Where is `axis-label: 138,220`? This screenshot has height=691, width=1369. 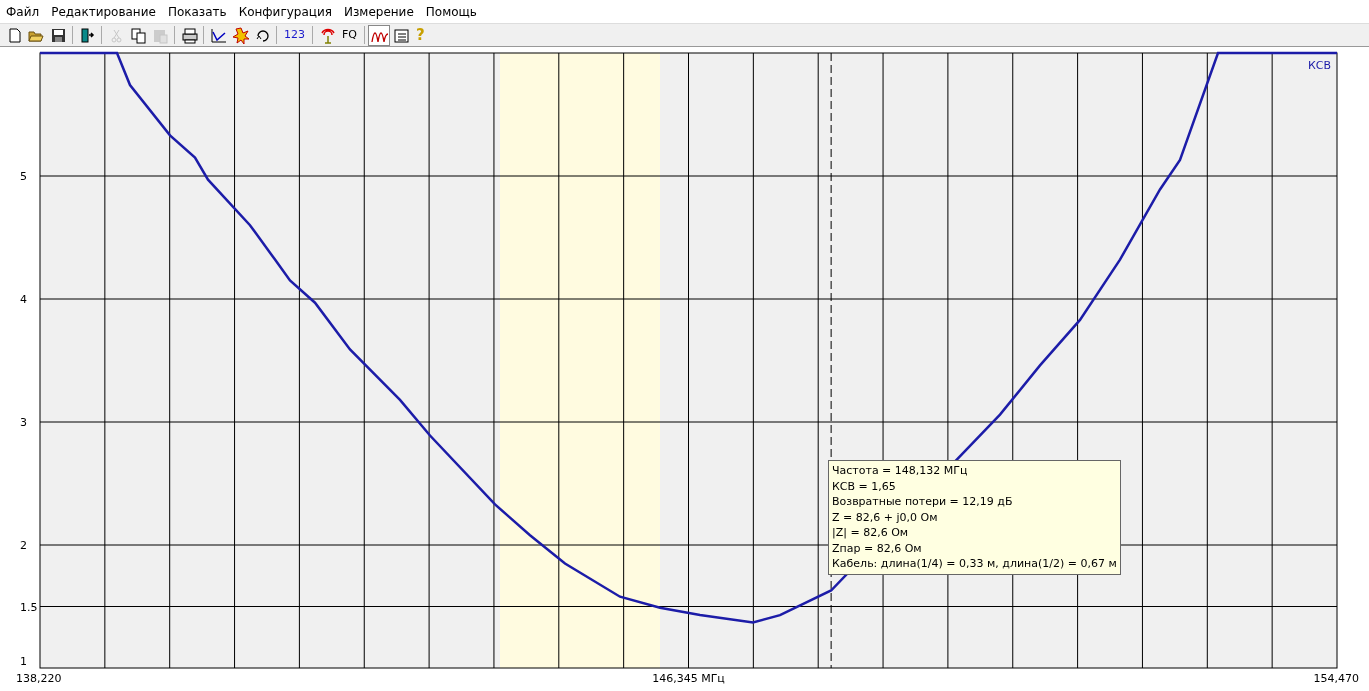
axis-label: 138,220 is located at coordinates (39, 678).